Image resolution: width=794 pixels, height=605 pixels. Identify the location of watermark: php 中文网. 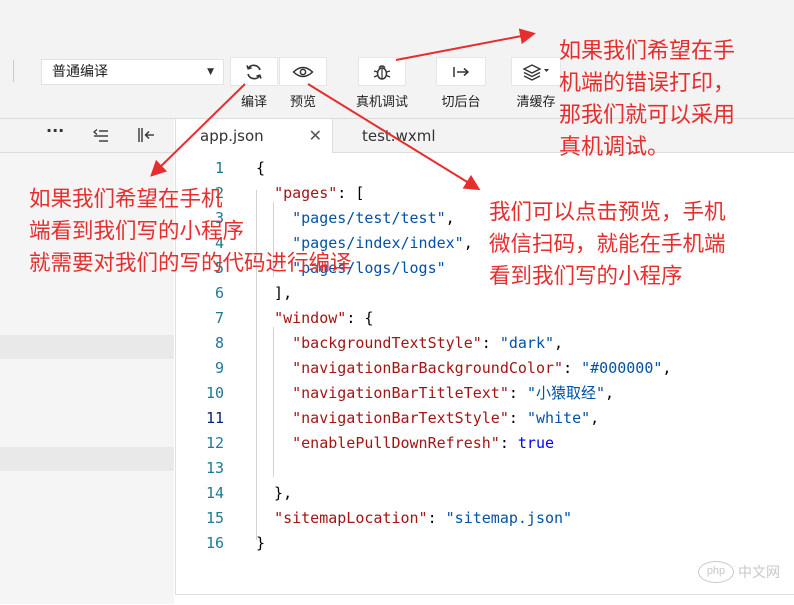
(739, 572).